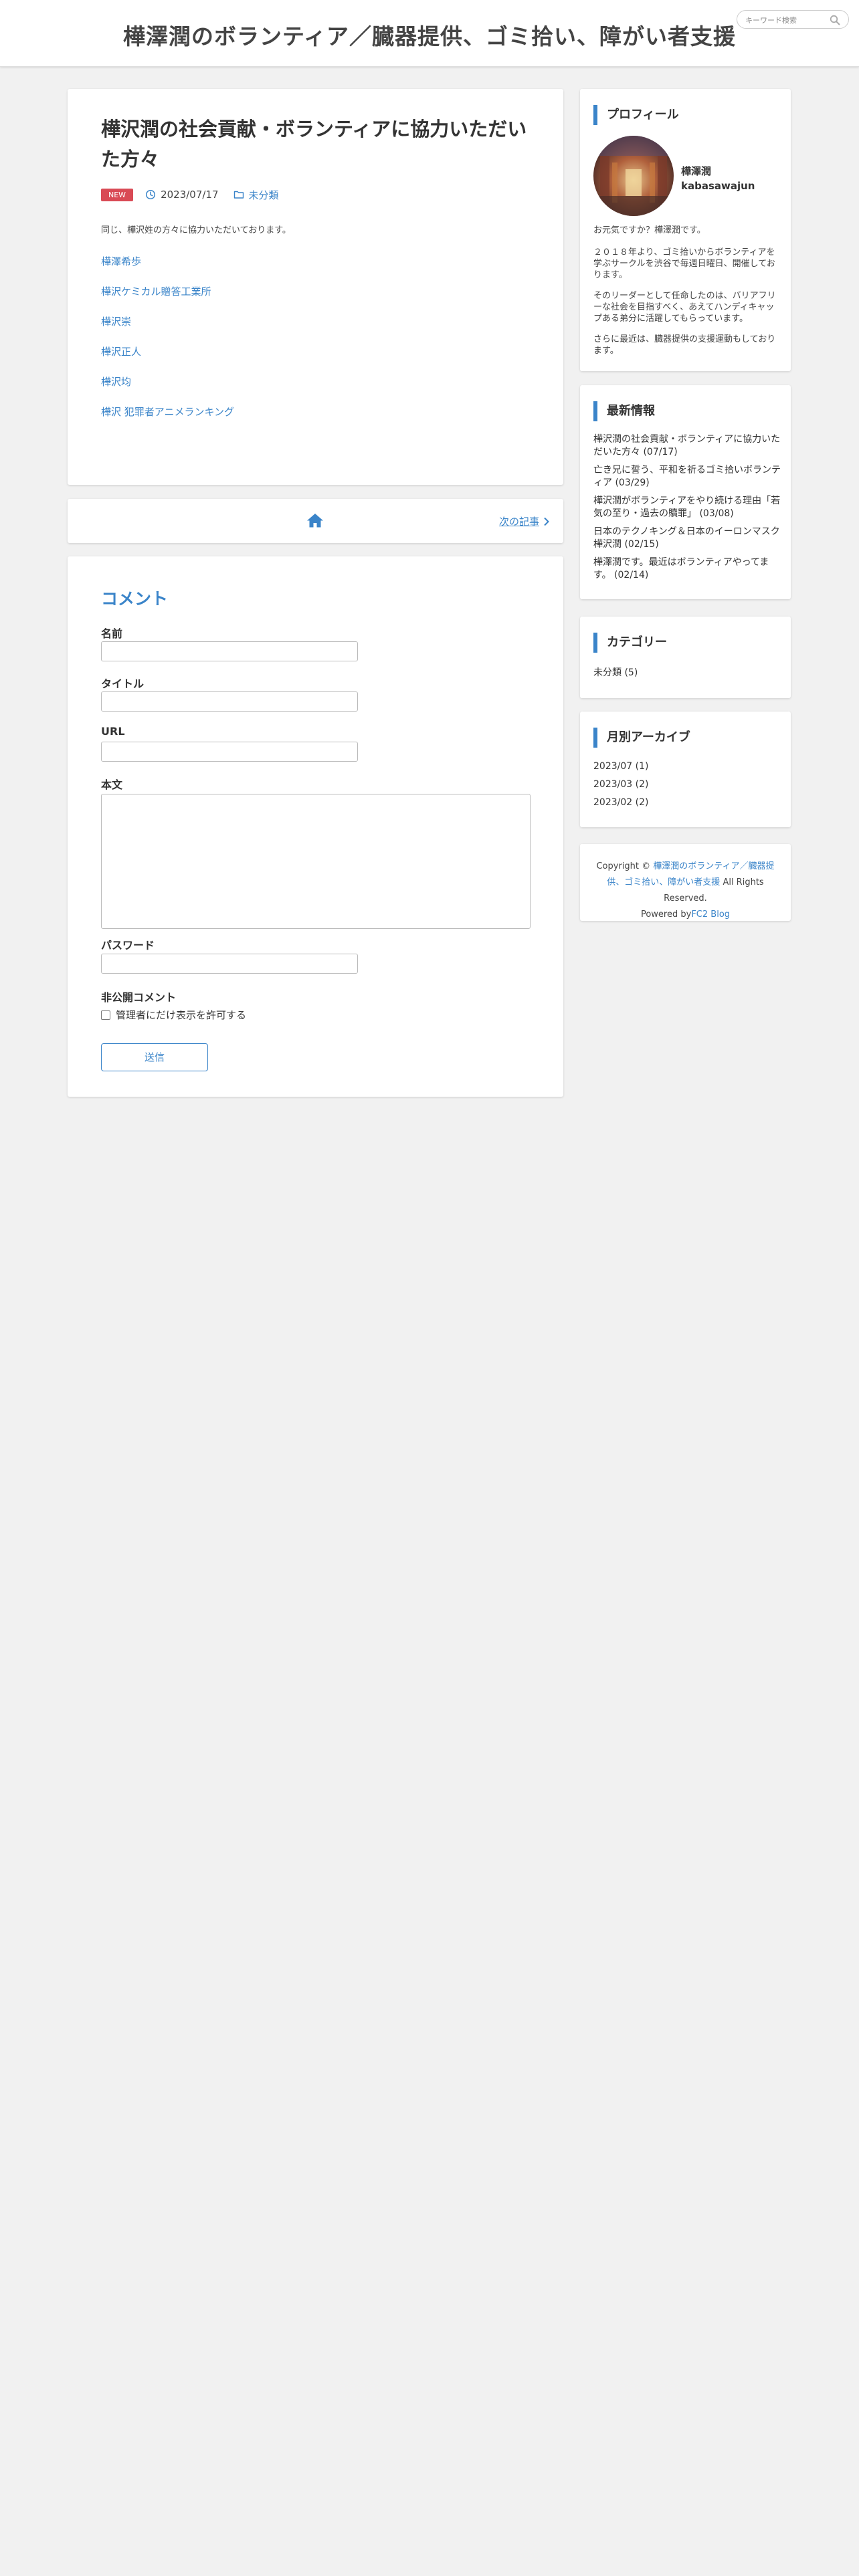 This screenshot has width=859, height=2576. What do you see at coordinates (718, 186) in the screenshot?
I see `profile-name-en: kabasawajun` at bounding box center [718, 186].